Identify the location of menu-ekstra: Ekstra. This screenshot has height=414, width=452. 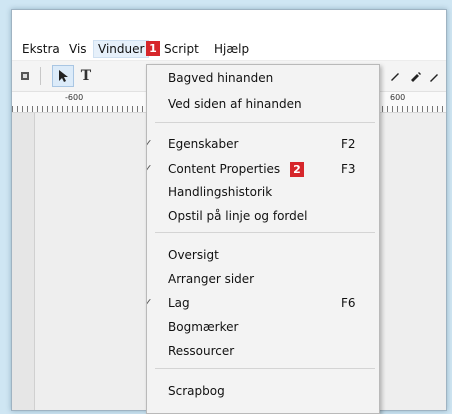
(41, 49).